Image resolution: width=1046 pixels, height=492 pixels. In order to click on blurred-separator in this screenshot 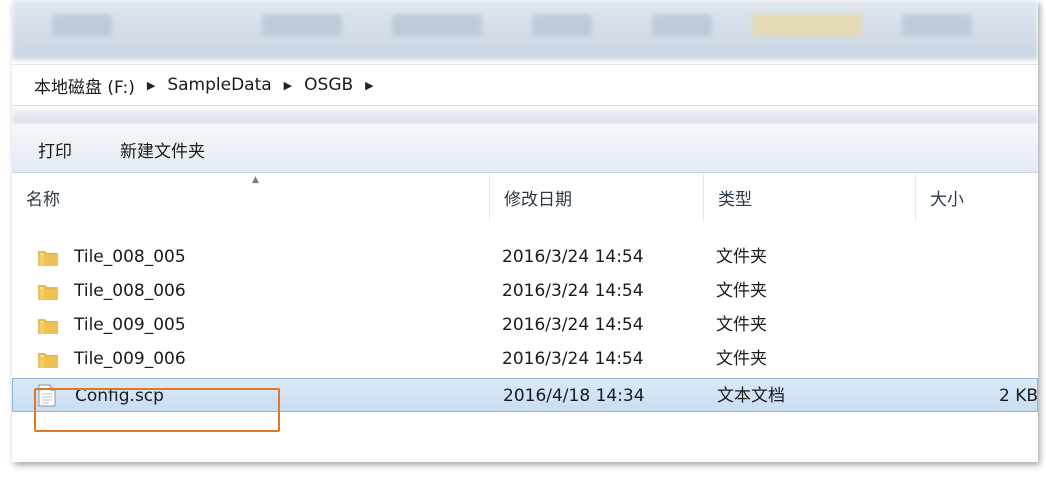, I will do `click(525, 117)`.